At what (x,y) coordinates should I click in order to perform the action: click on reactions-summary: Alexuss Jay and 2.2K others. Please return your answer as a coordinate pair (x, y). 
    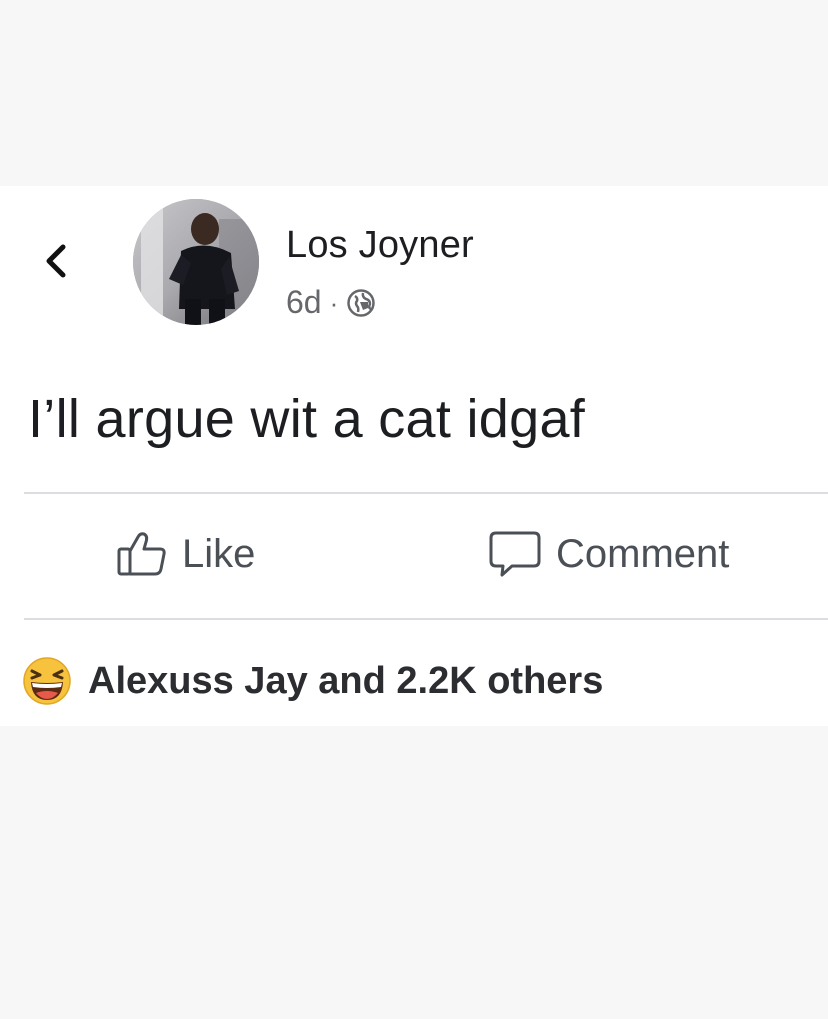
    Looking at the image, I should click on (312, 681).